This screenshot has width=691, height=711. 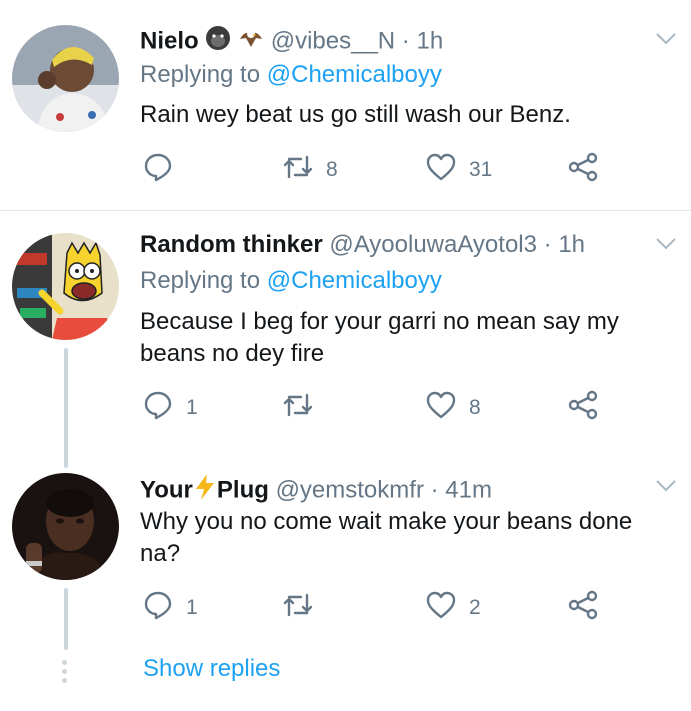 I want to click on tweet-text: Rain wey beat us go still wash our Benz., so click(x=355, y=114).